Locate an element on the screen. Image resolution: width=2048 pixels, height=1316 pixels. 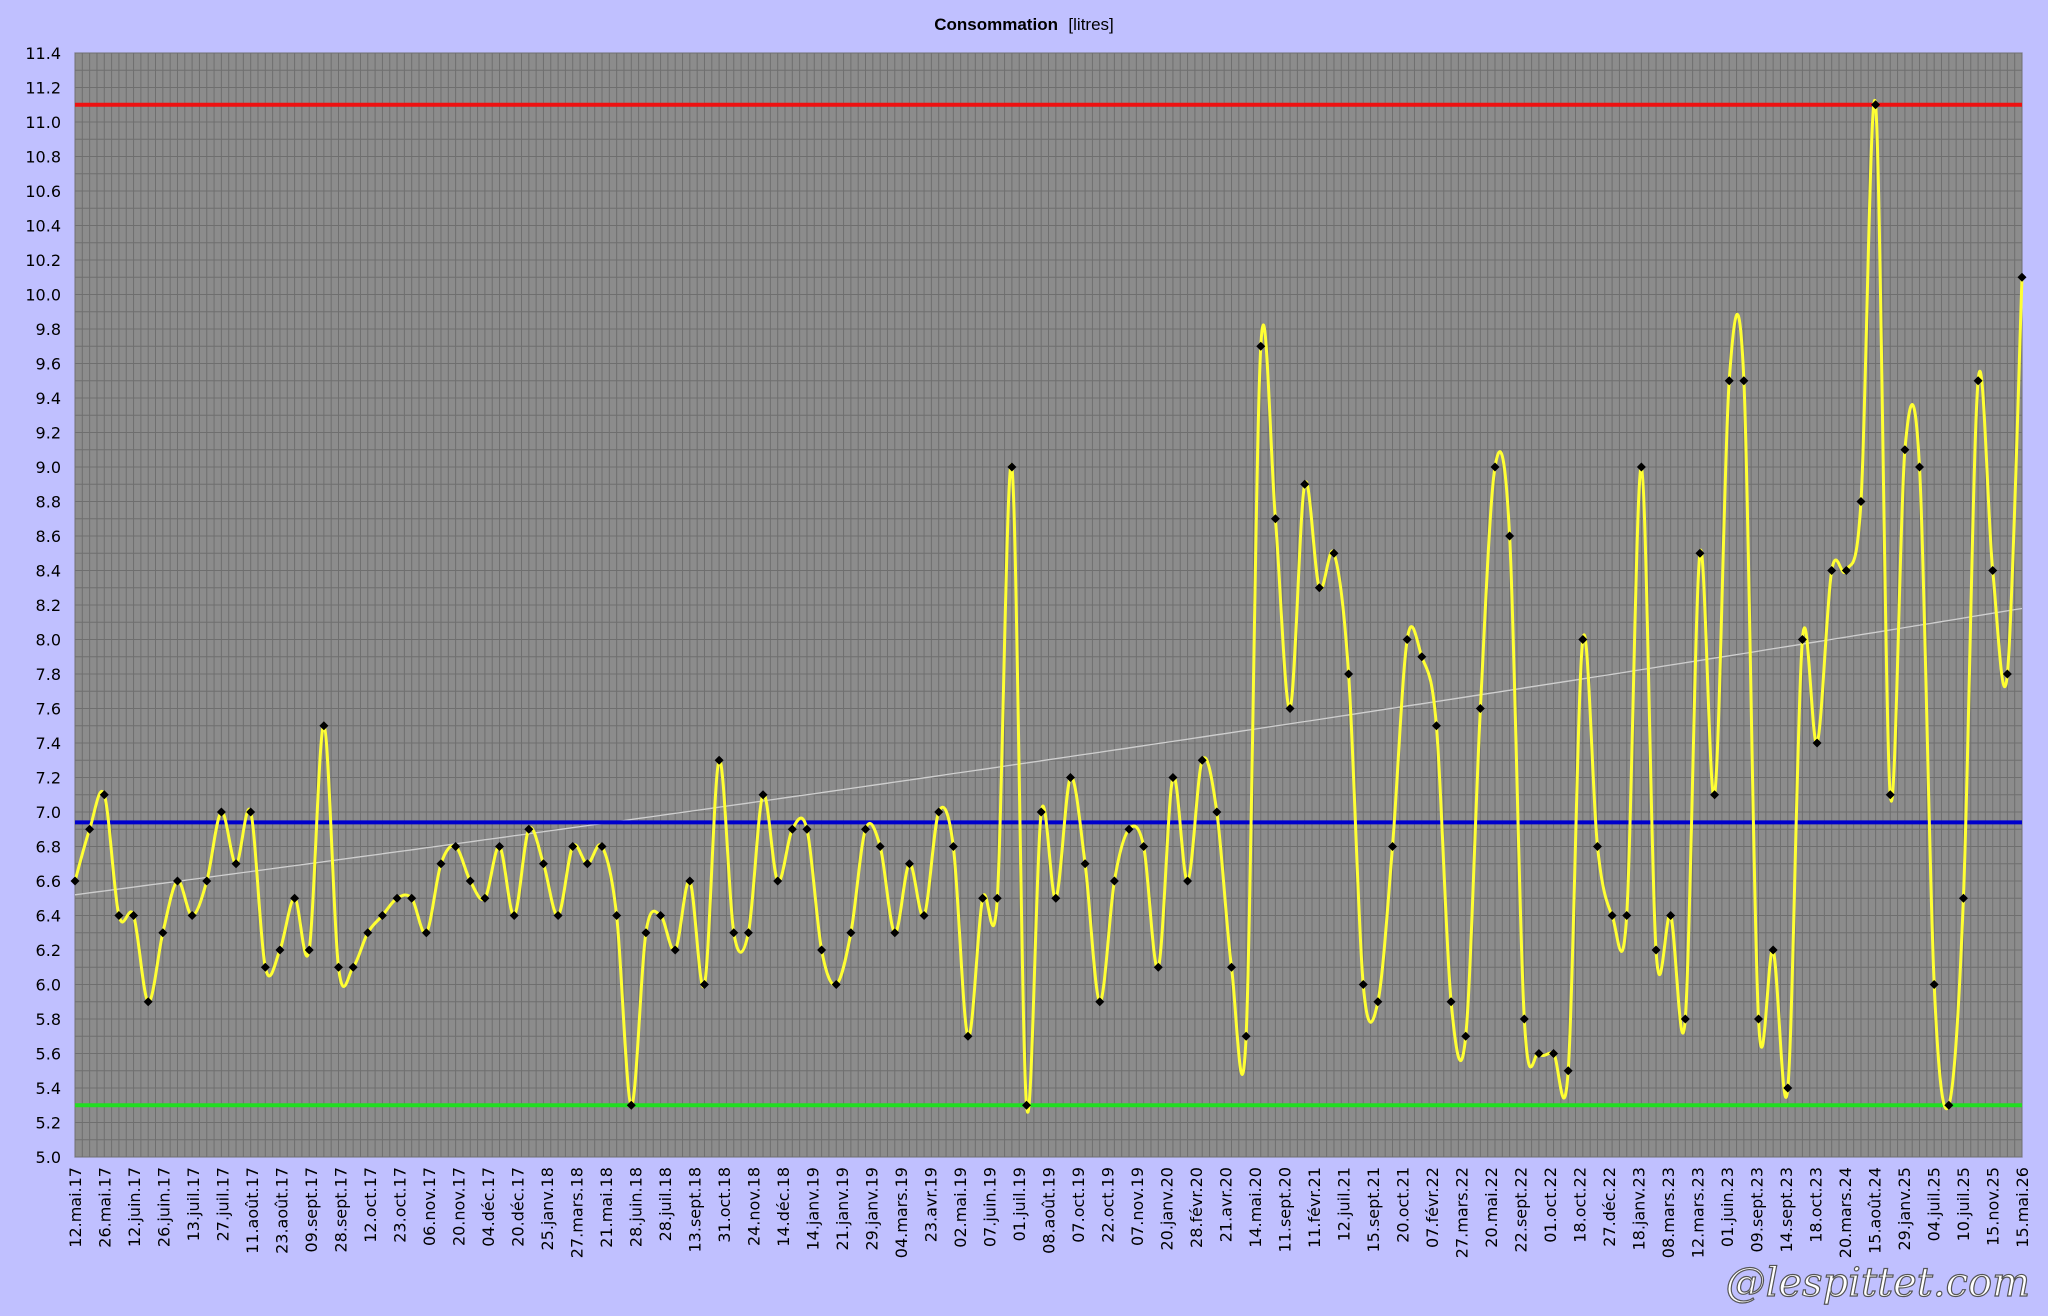
x-tick-label: 26.mai.17 is located at coordinates (105, 1207).